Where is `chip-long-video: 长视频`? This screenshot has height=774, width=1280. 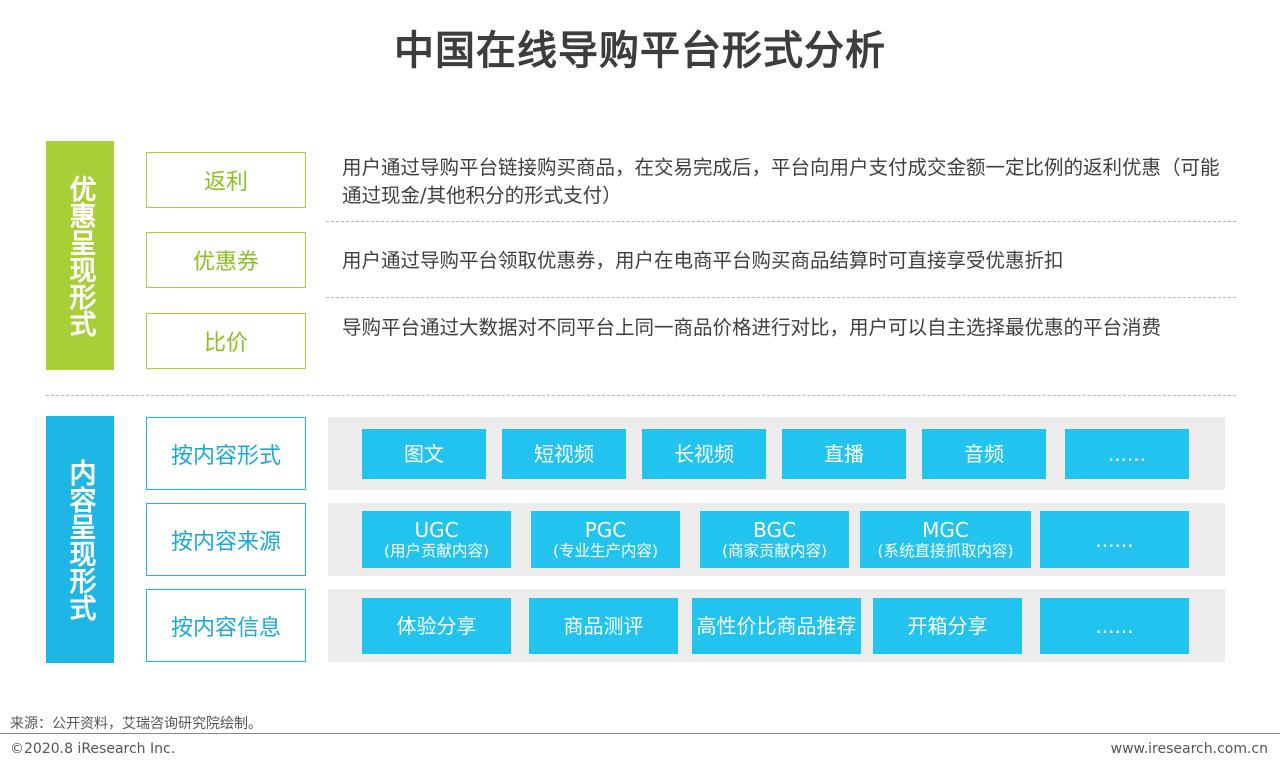 chip-long-video: 长视频 is located at coordinates (704, 454).